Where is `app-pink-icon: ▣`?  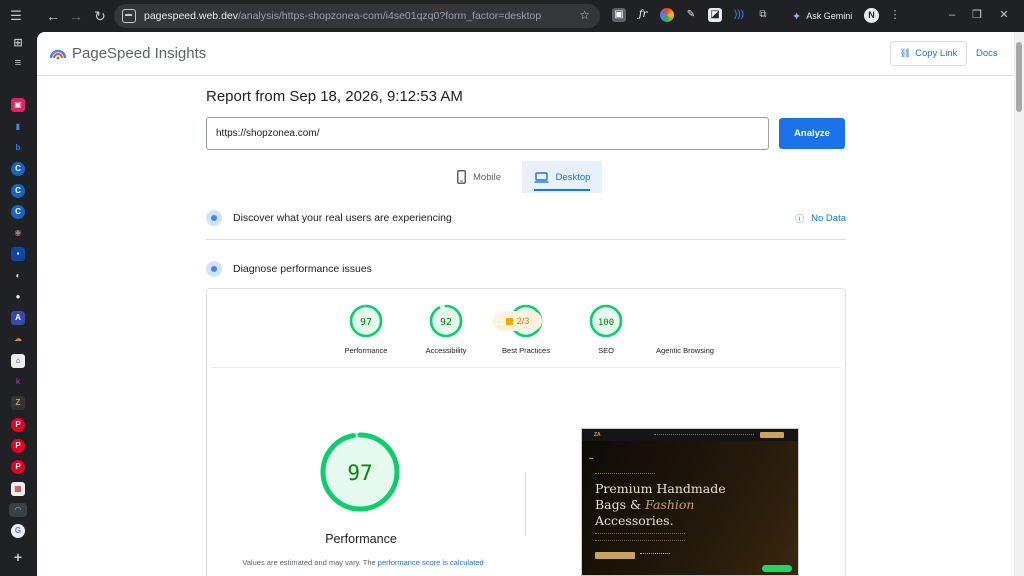 app-pink-icon: ▣ is located at coordinates (18, 105).